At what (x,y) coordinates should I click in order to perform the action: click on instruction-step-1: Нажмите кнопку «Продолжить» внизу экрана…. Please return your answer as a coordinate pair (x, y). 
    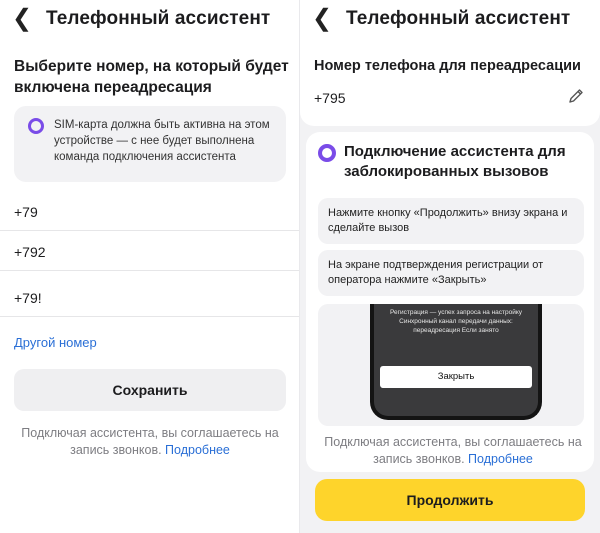
    Looking at the image, I should click on (451, 221).